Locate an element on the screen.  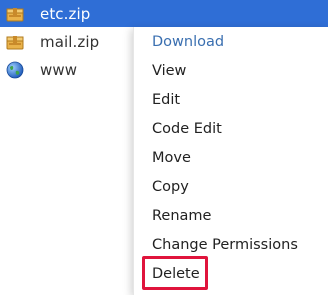
menu-item-view: View is located at coordinates (169, 71).